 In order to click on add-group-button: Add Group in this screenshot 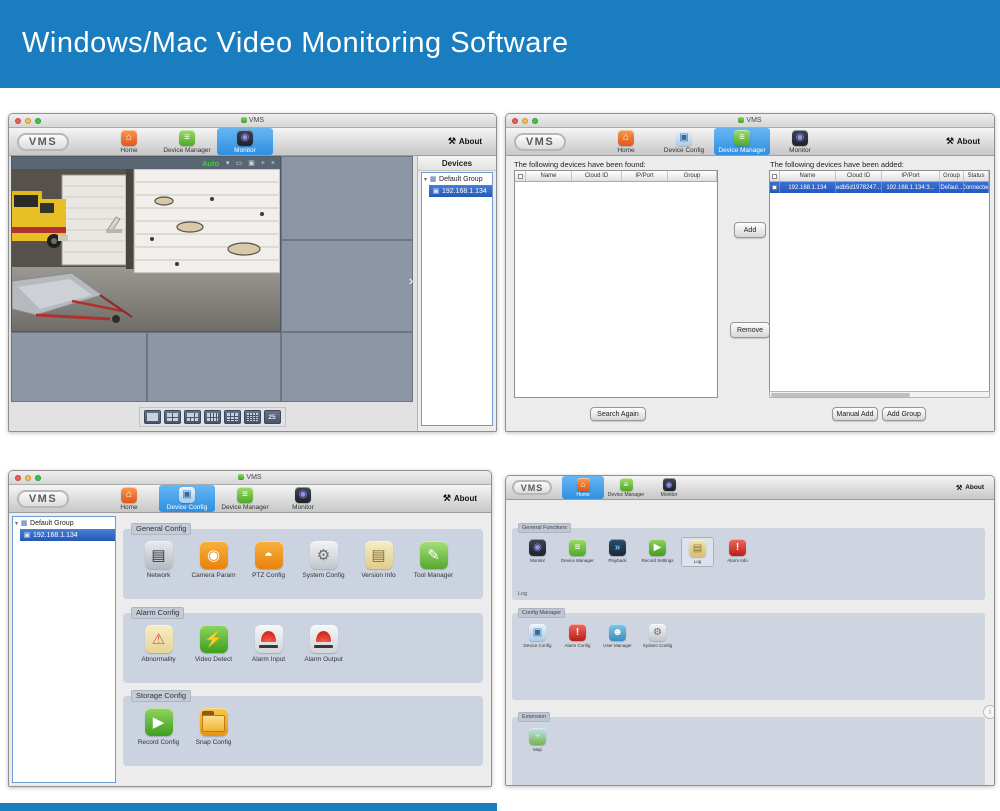, I will do `click(904, 414)`.